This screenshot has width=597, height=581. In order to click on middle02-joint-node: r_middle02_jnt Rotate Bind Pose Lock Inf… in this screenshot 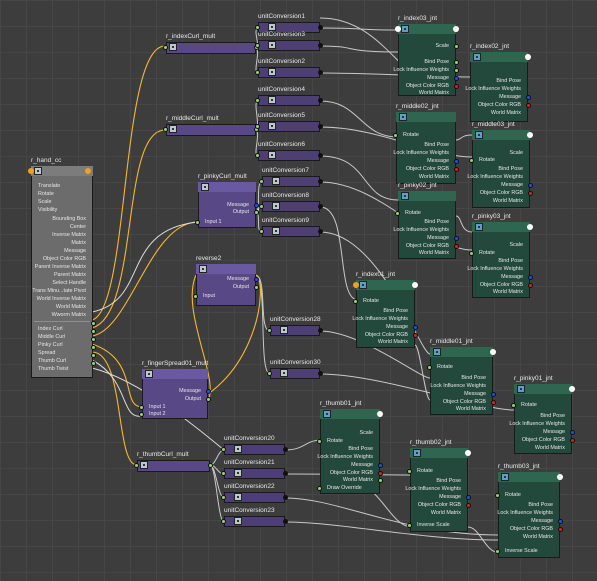, I will do `click(426, 143)`.